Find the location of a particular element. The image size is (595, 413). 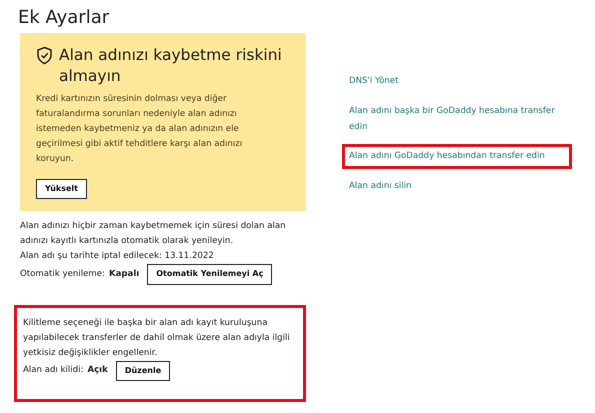

action-link: DNS'i Yönet is located at coordinates (456, 81).